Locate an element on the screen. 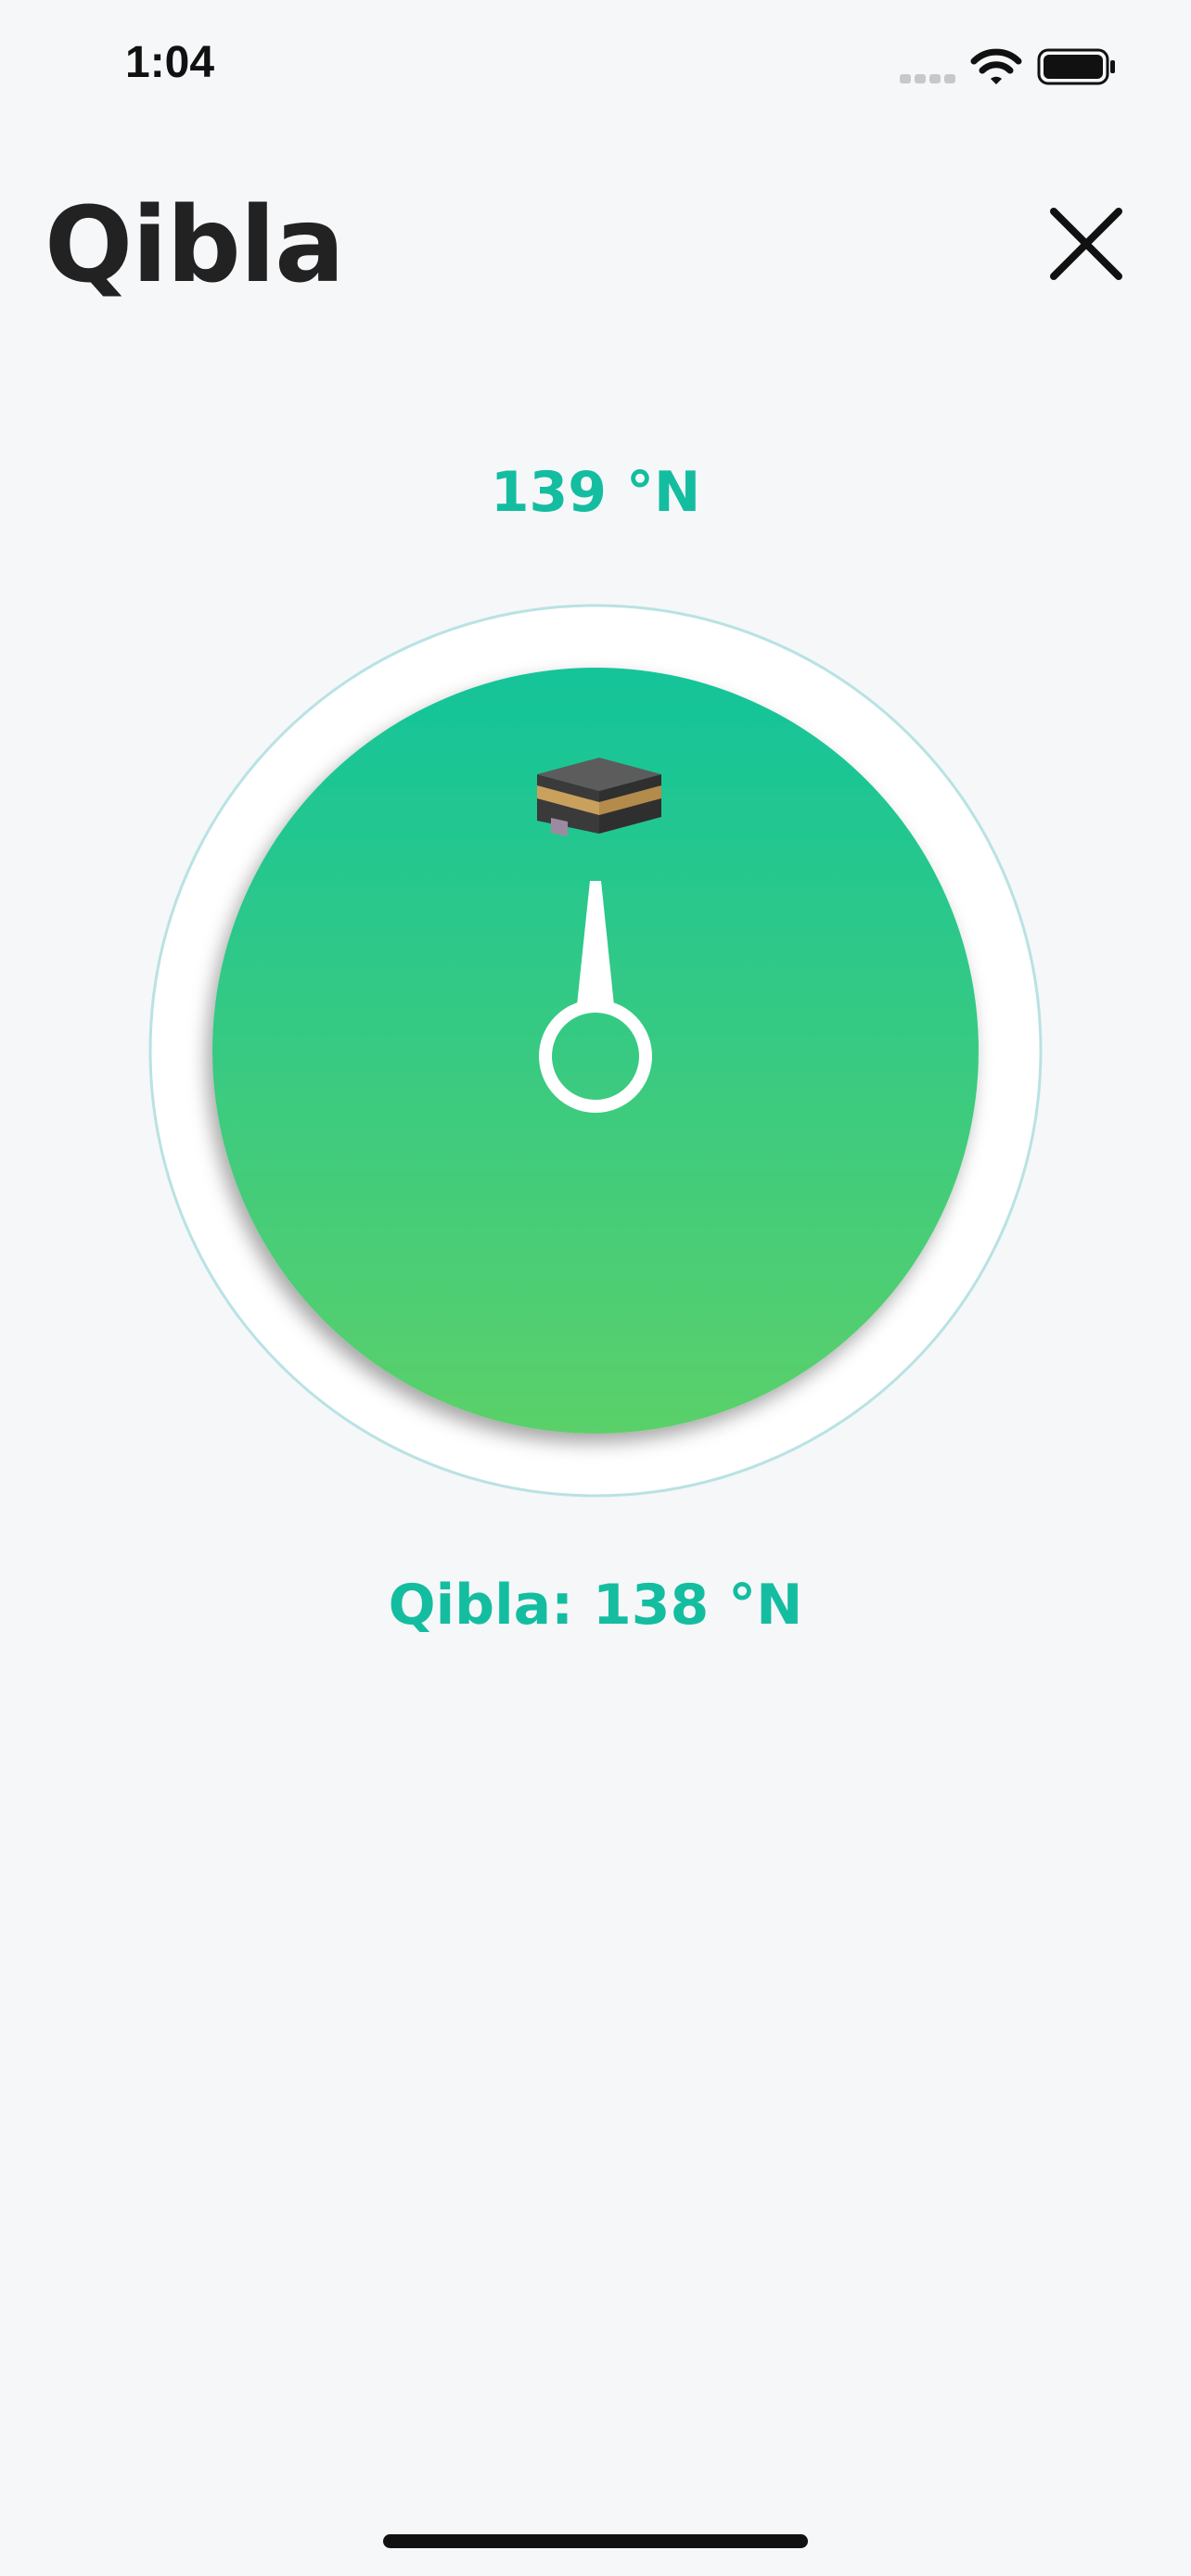  signal-icon is located at coordinates (927, 79).